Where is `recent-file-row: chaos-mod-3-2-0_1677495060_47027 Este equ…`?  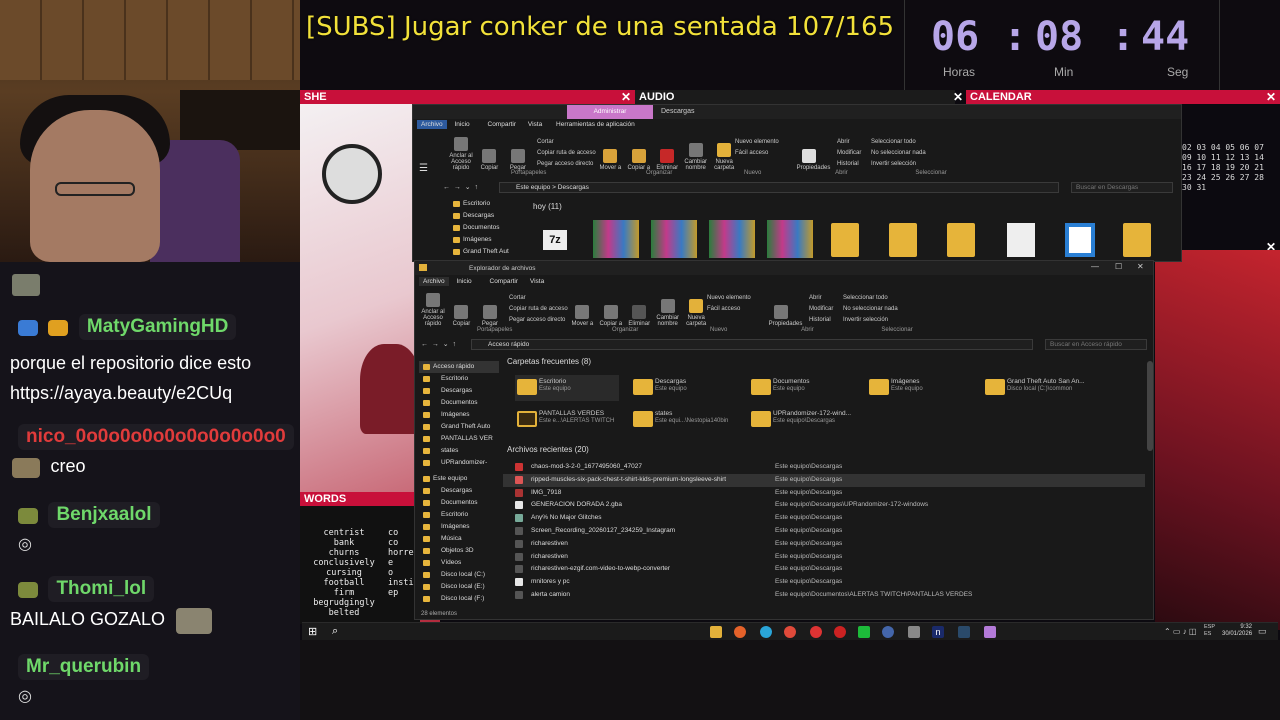
recent-file-row: chaos-mod-3-2-0_1677495060_47027 Este equ… is located at coordinates (824, 467).